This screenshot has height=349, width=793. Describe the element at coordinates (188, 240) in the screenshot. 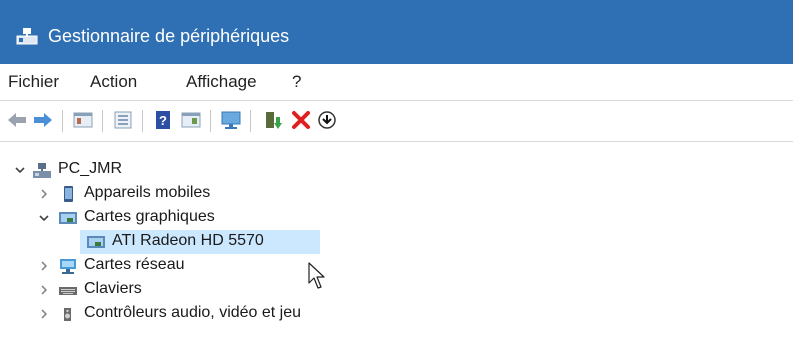

I see `tree-node-label: ATI Radeon HD 5570` at that location.